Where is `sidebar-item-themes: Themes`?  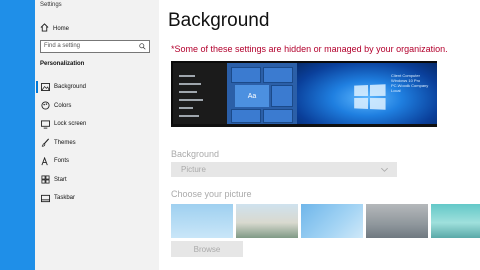 sidebar-item-themes: Themes is located at coordinates (97, 143).